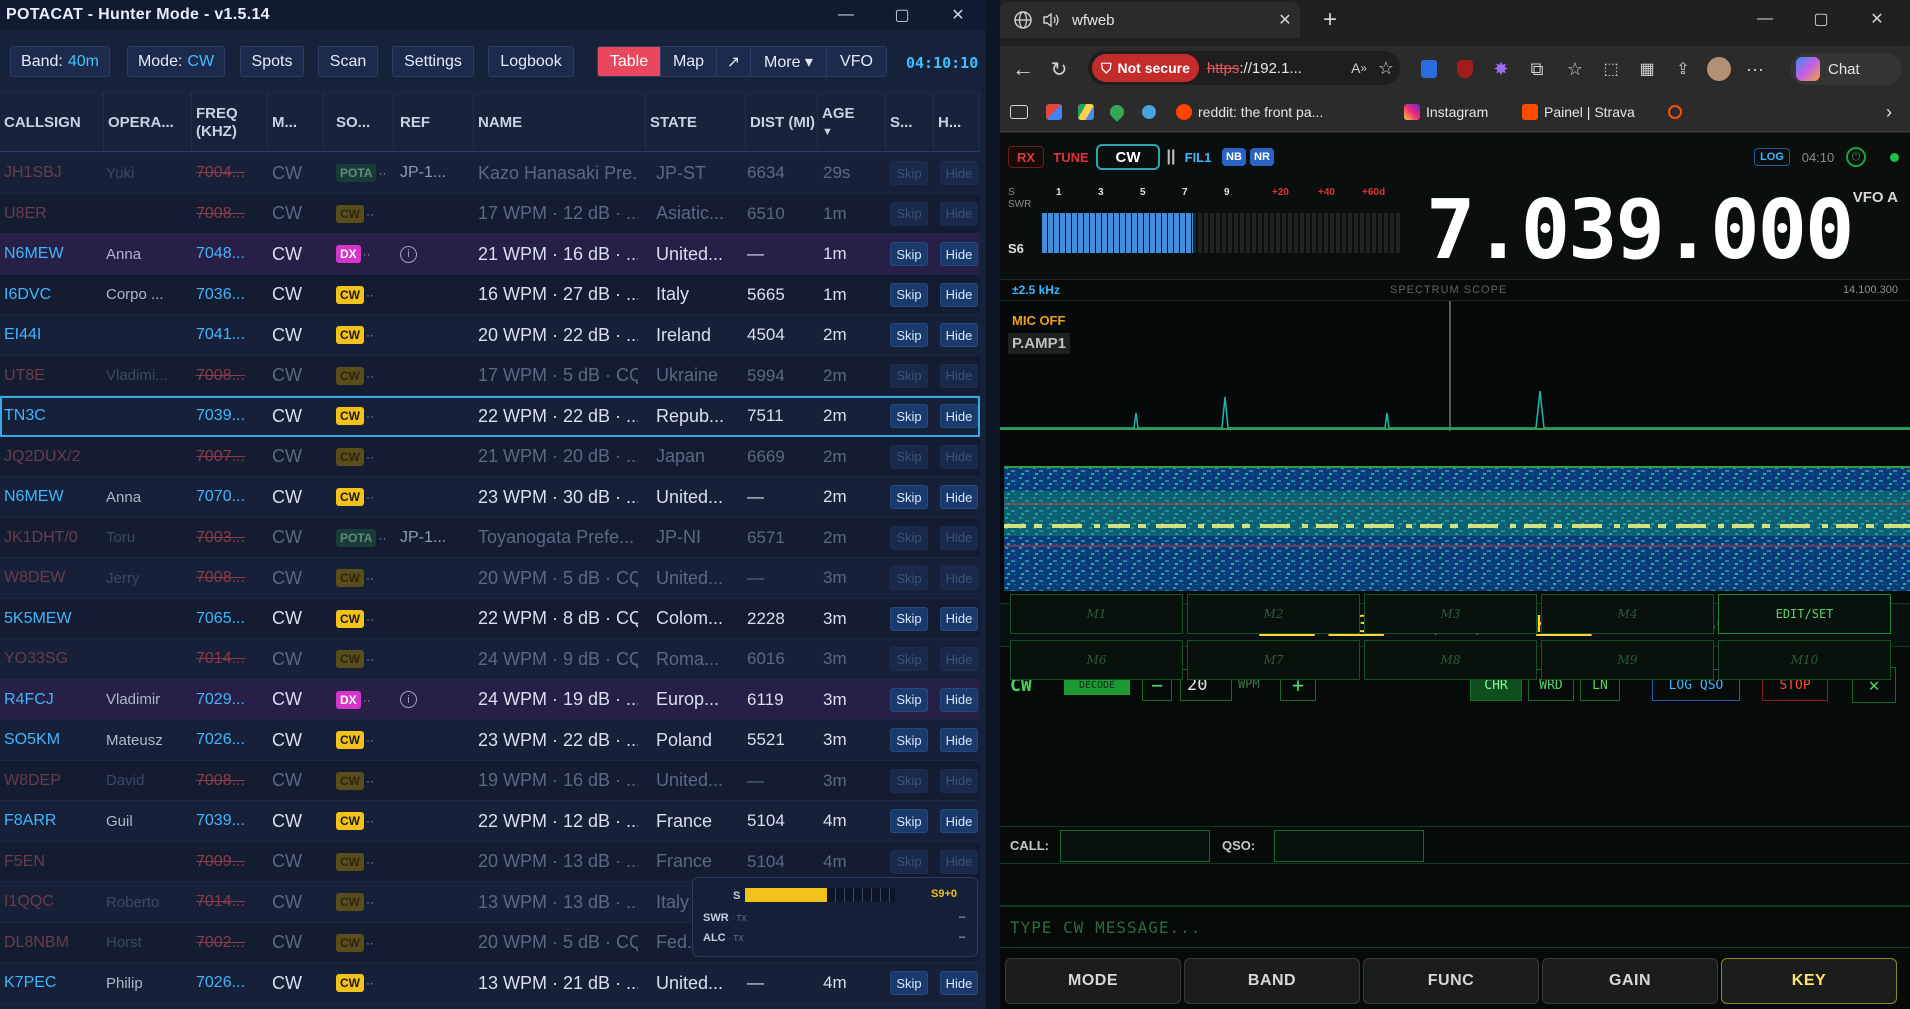 Image resolution: width=1910 pixels, height=1009 pixels. What do you see at coordinates (1640, 231) in the screenshot?
I see `frequency-display: 7.039.000` at bounding box center [1640, 231].